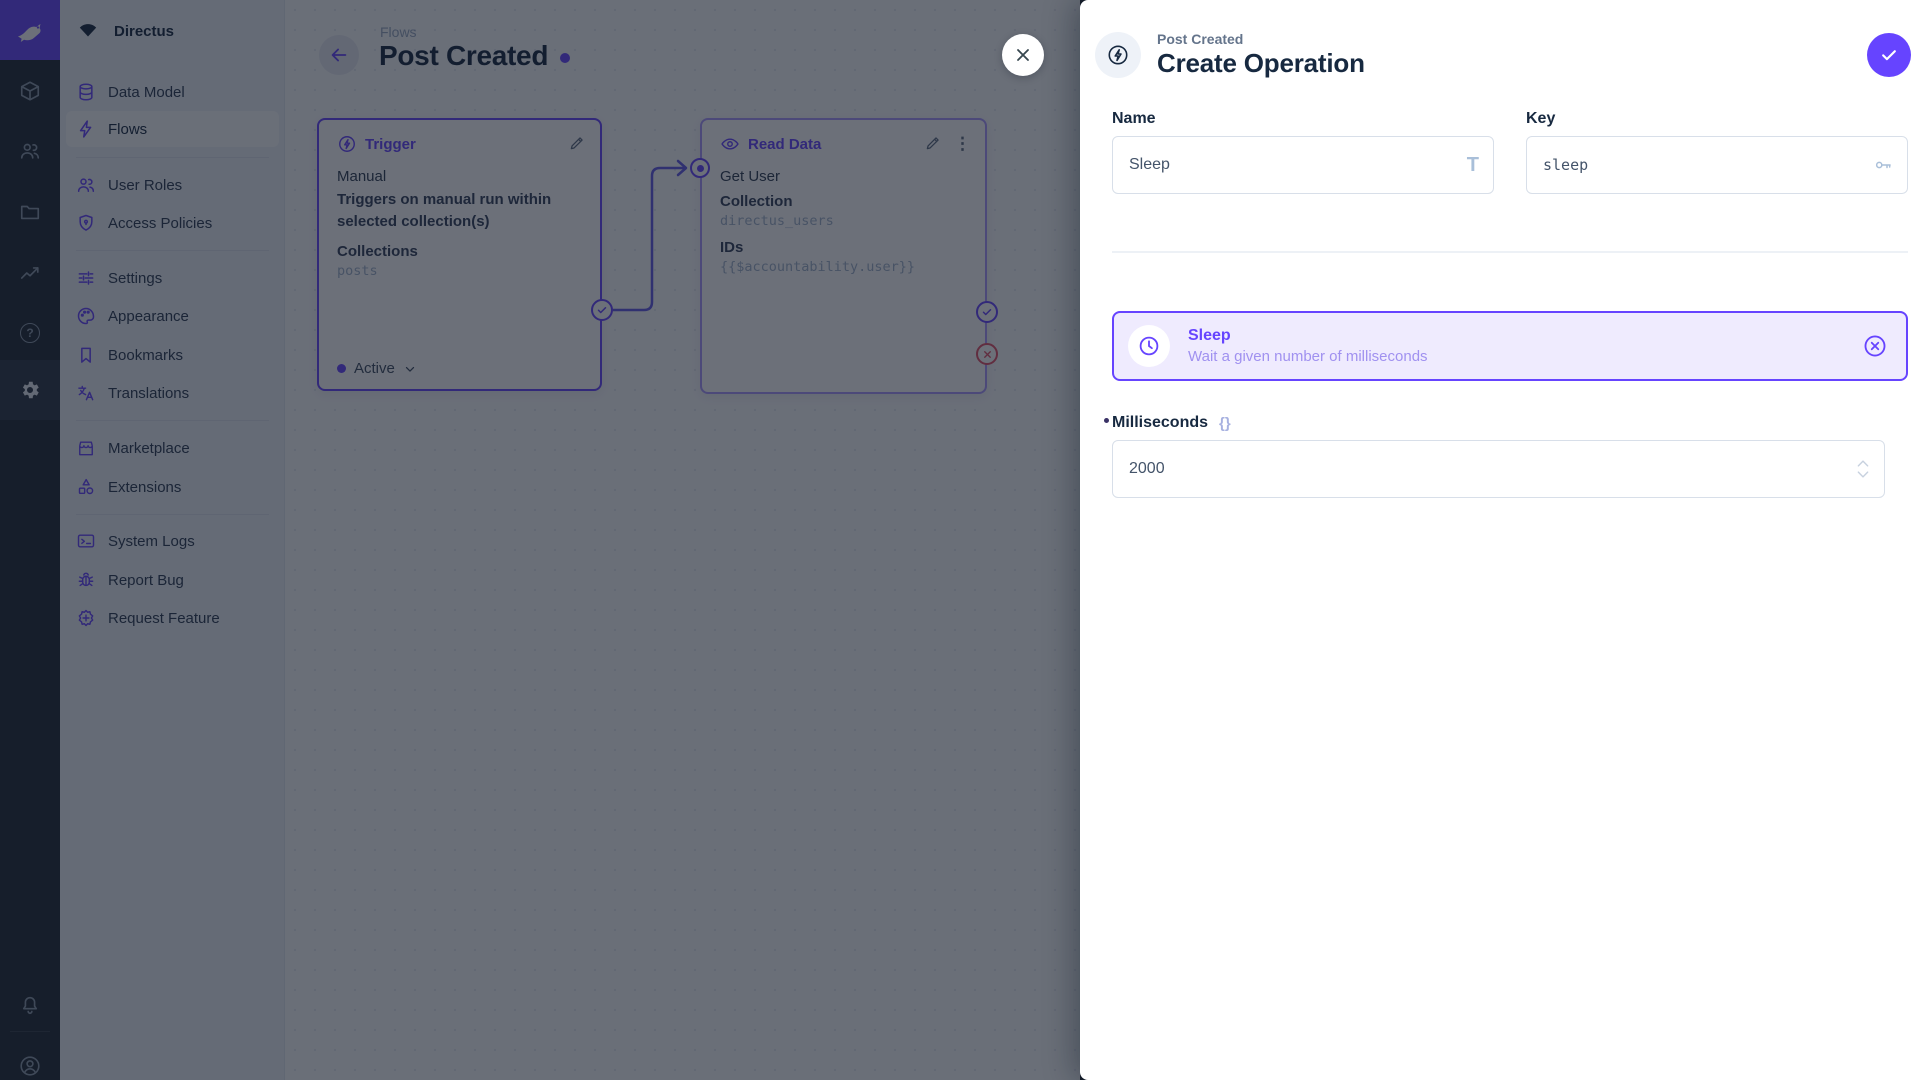 This screenshot has height=1080, width=1920. Describe the element at coordinates (1134, 118) in the screenshot. I see `name-label: Name` at that location.